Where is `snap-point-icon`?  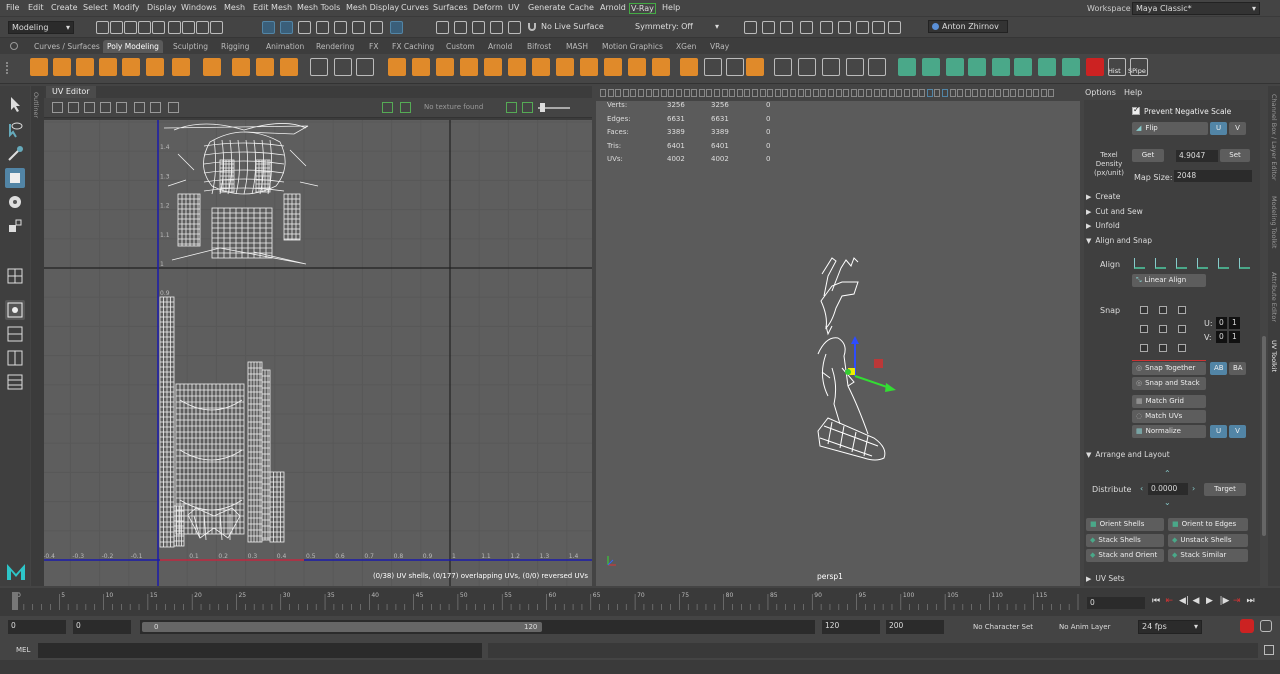
snap-point-icon is located at coordinates (478, 27).